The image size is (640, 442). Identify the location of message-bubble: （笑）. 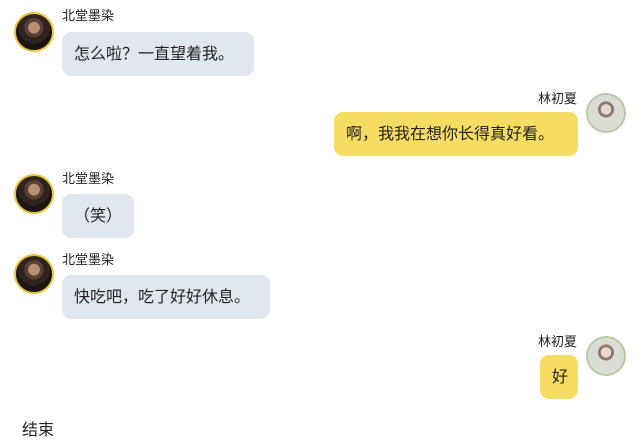
(98, 216).